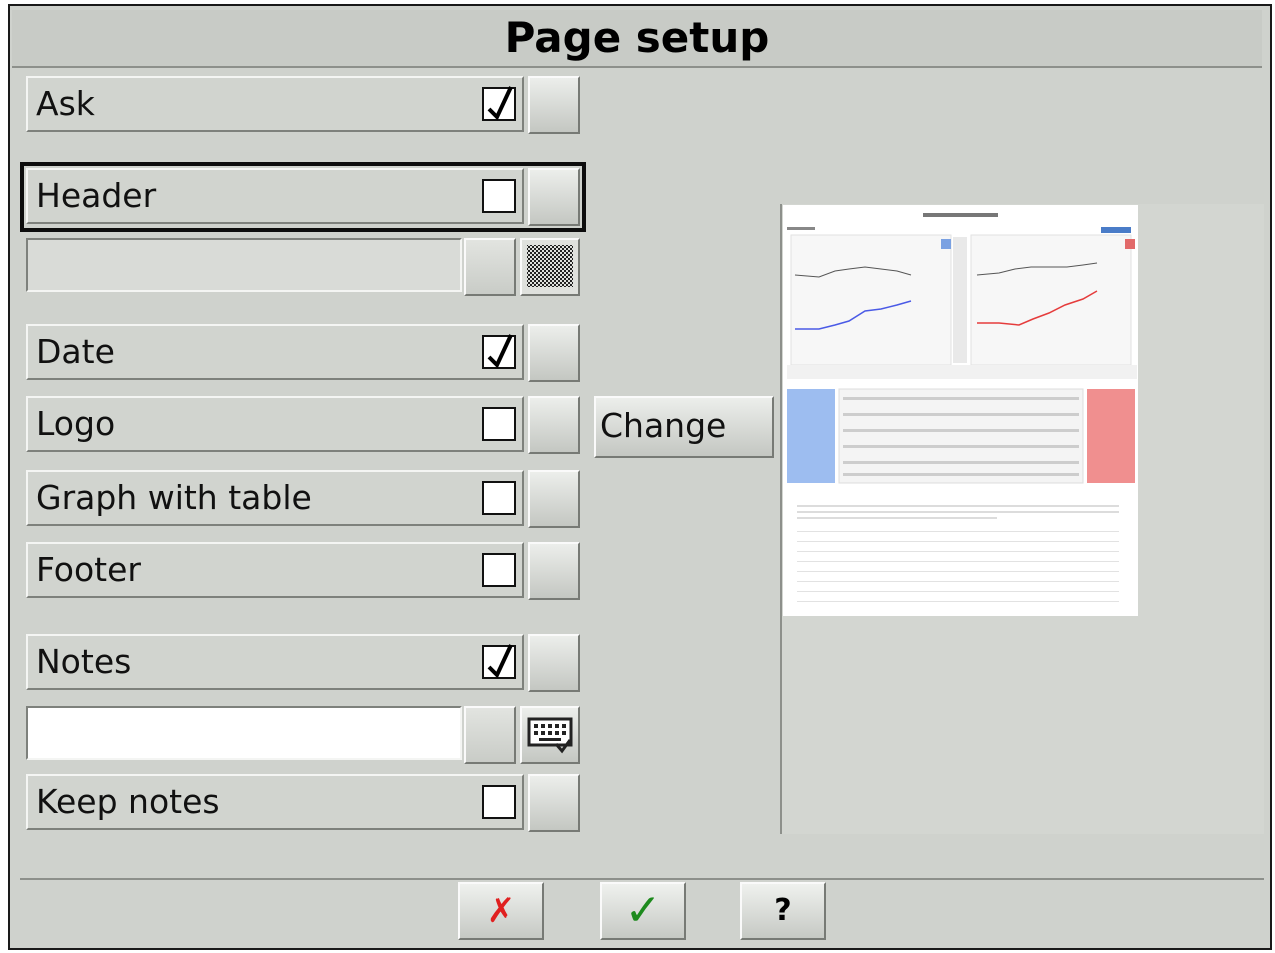 This screenshot has height=953, width=1275. I want to click on keyboard-button, so click(550, 735).